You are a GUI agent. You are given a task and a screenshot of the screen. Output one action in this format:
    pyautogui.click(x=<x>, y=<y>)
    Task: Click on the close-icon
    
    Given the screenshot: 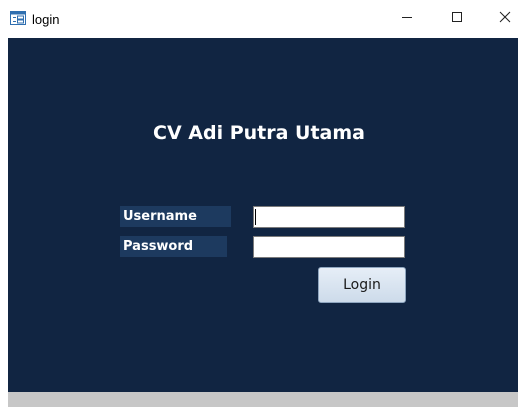 What is the action you would take?
    pyautogui.click(x=505, y=19)
    